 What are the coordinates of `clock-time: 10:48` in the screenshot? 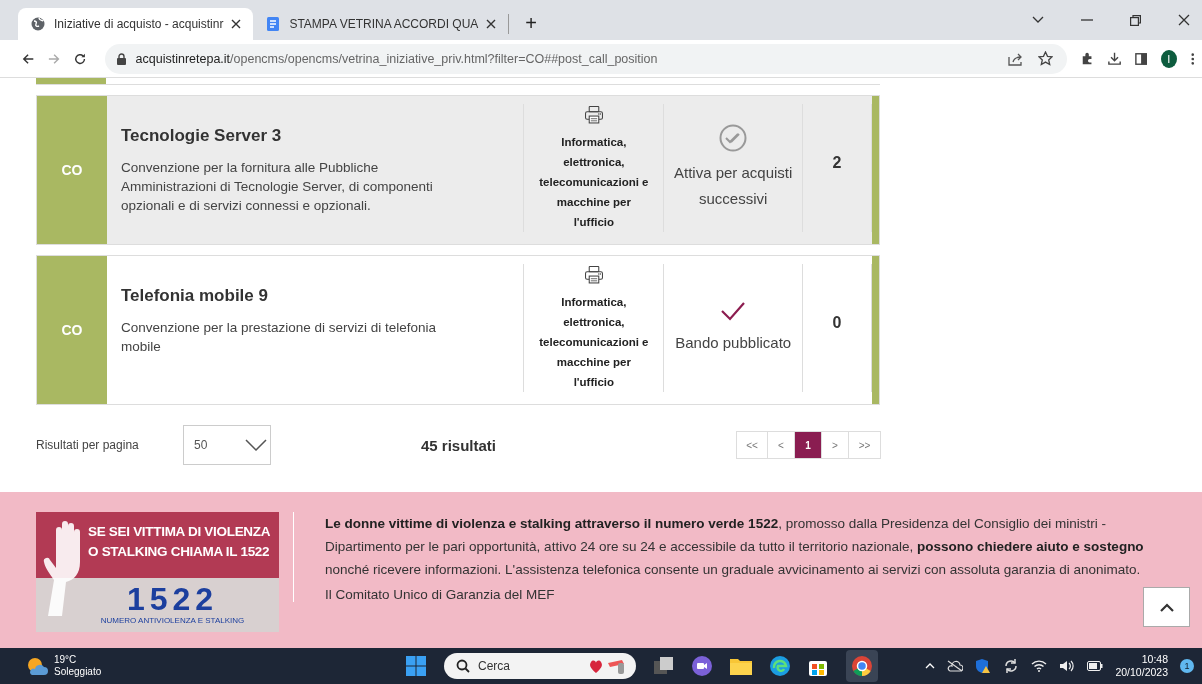 It's located at (1154, 659).